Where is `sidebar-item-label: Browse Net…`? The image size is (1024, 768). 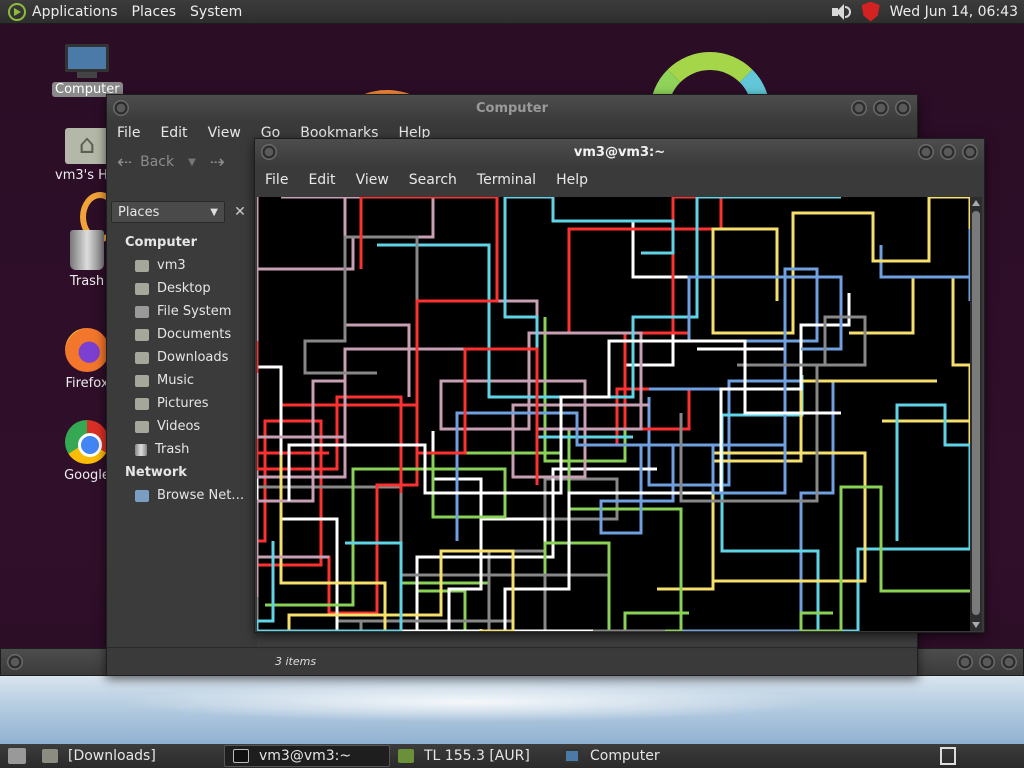 sidebar-item-label: Browse Net… is located at coordinates (201, 495).